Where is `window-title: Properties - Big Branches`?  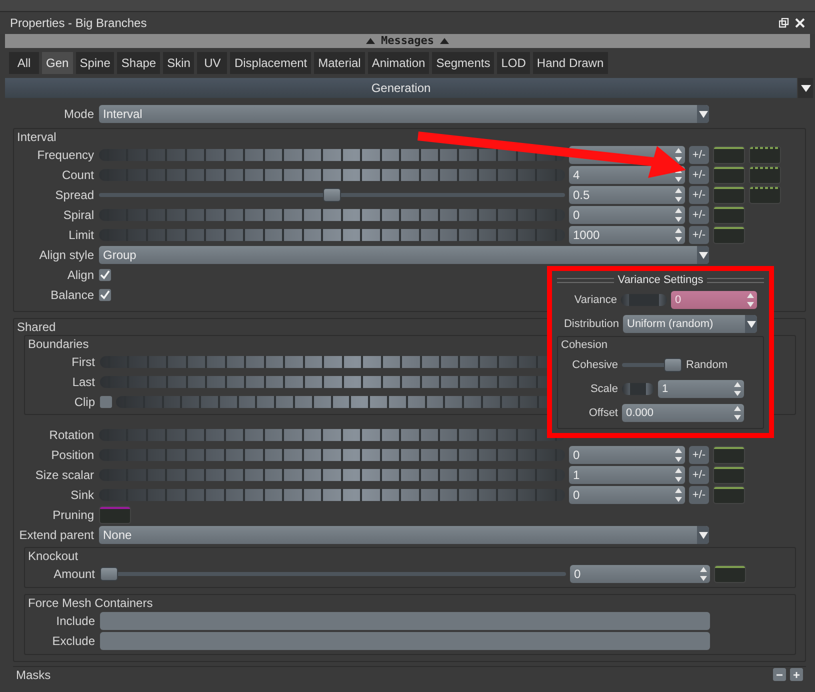 window-title: Properties - Big Branches is located at coordinates (78, 23).